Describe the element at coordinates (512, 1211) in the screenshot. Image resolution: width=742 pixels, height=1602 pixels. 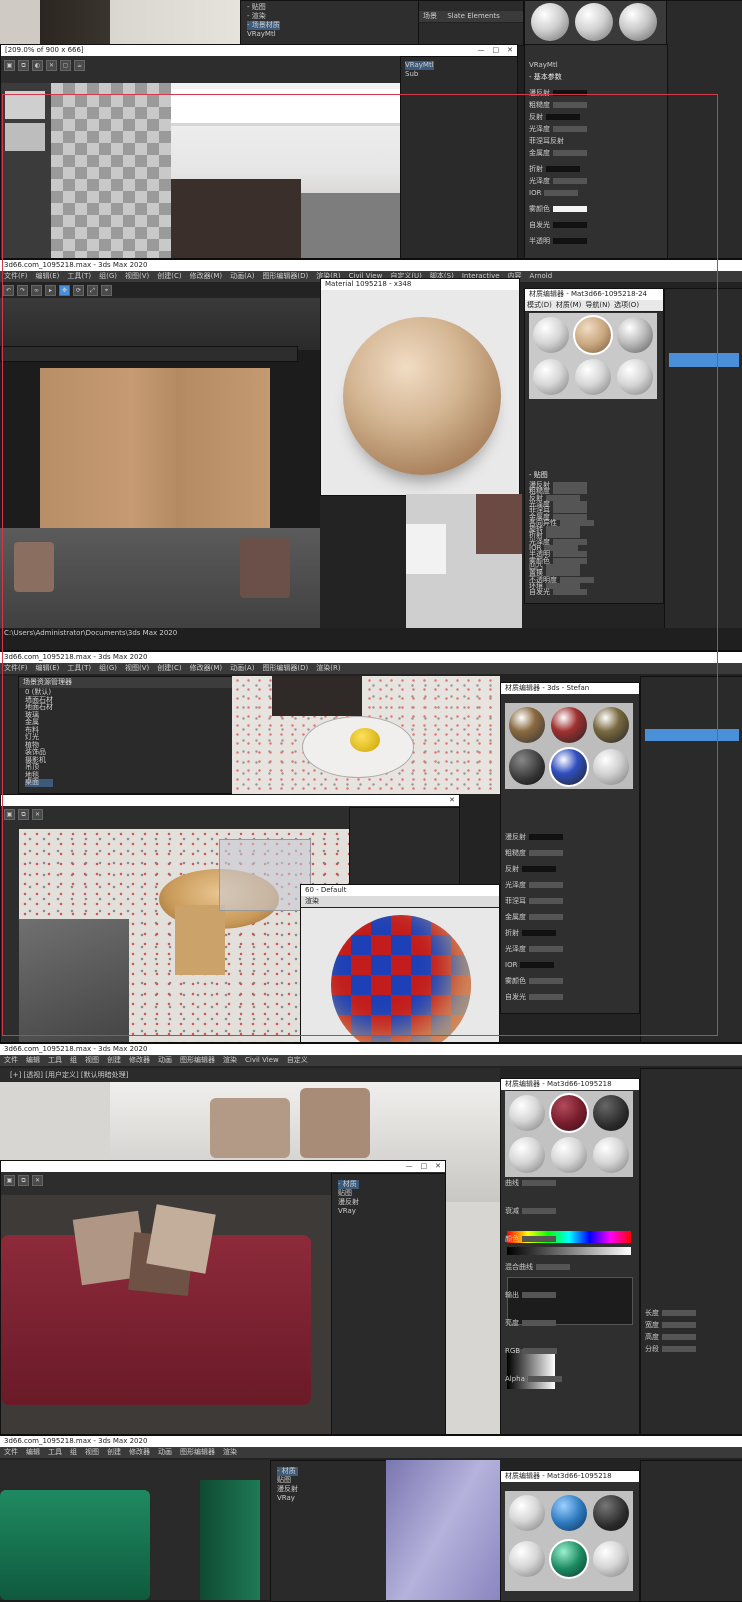
I see `param-label: 衰减` at that location.